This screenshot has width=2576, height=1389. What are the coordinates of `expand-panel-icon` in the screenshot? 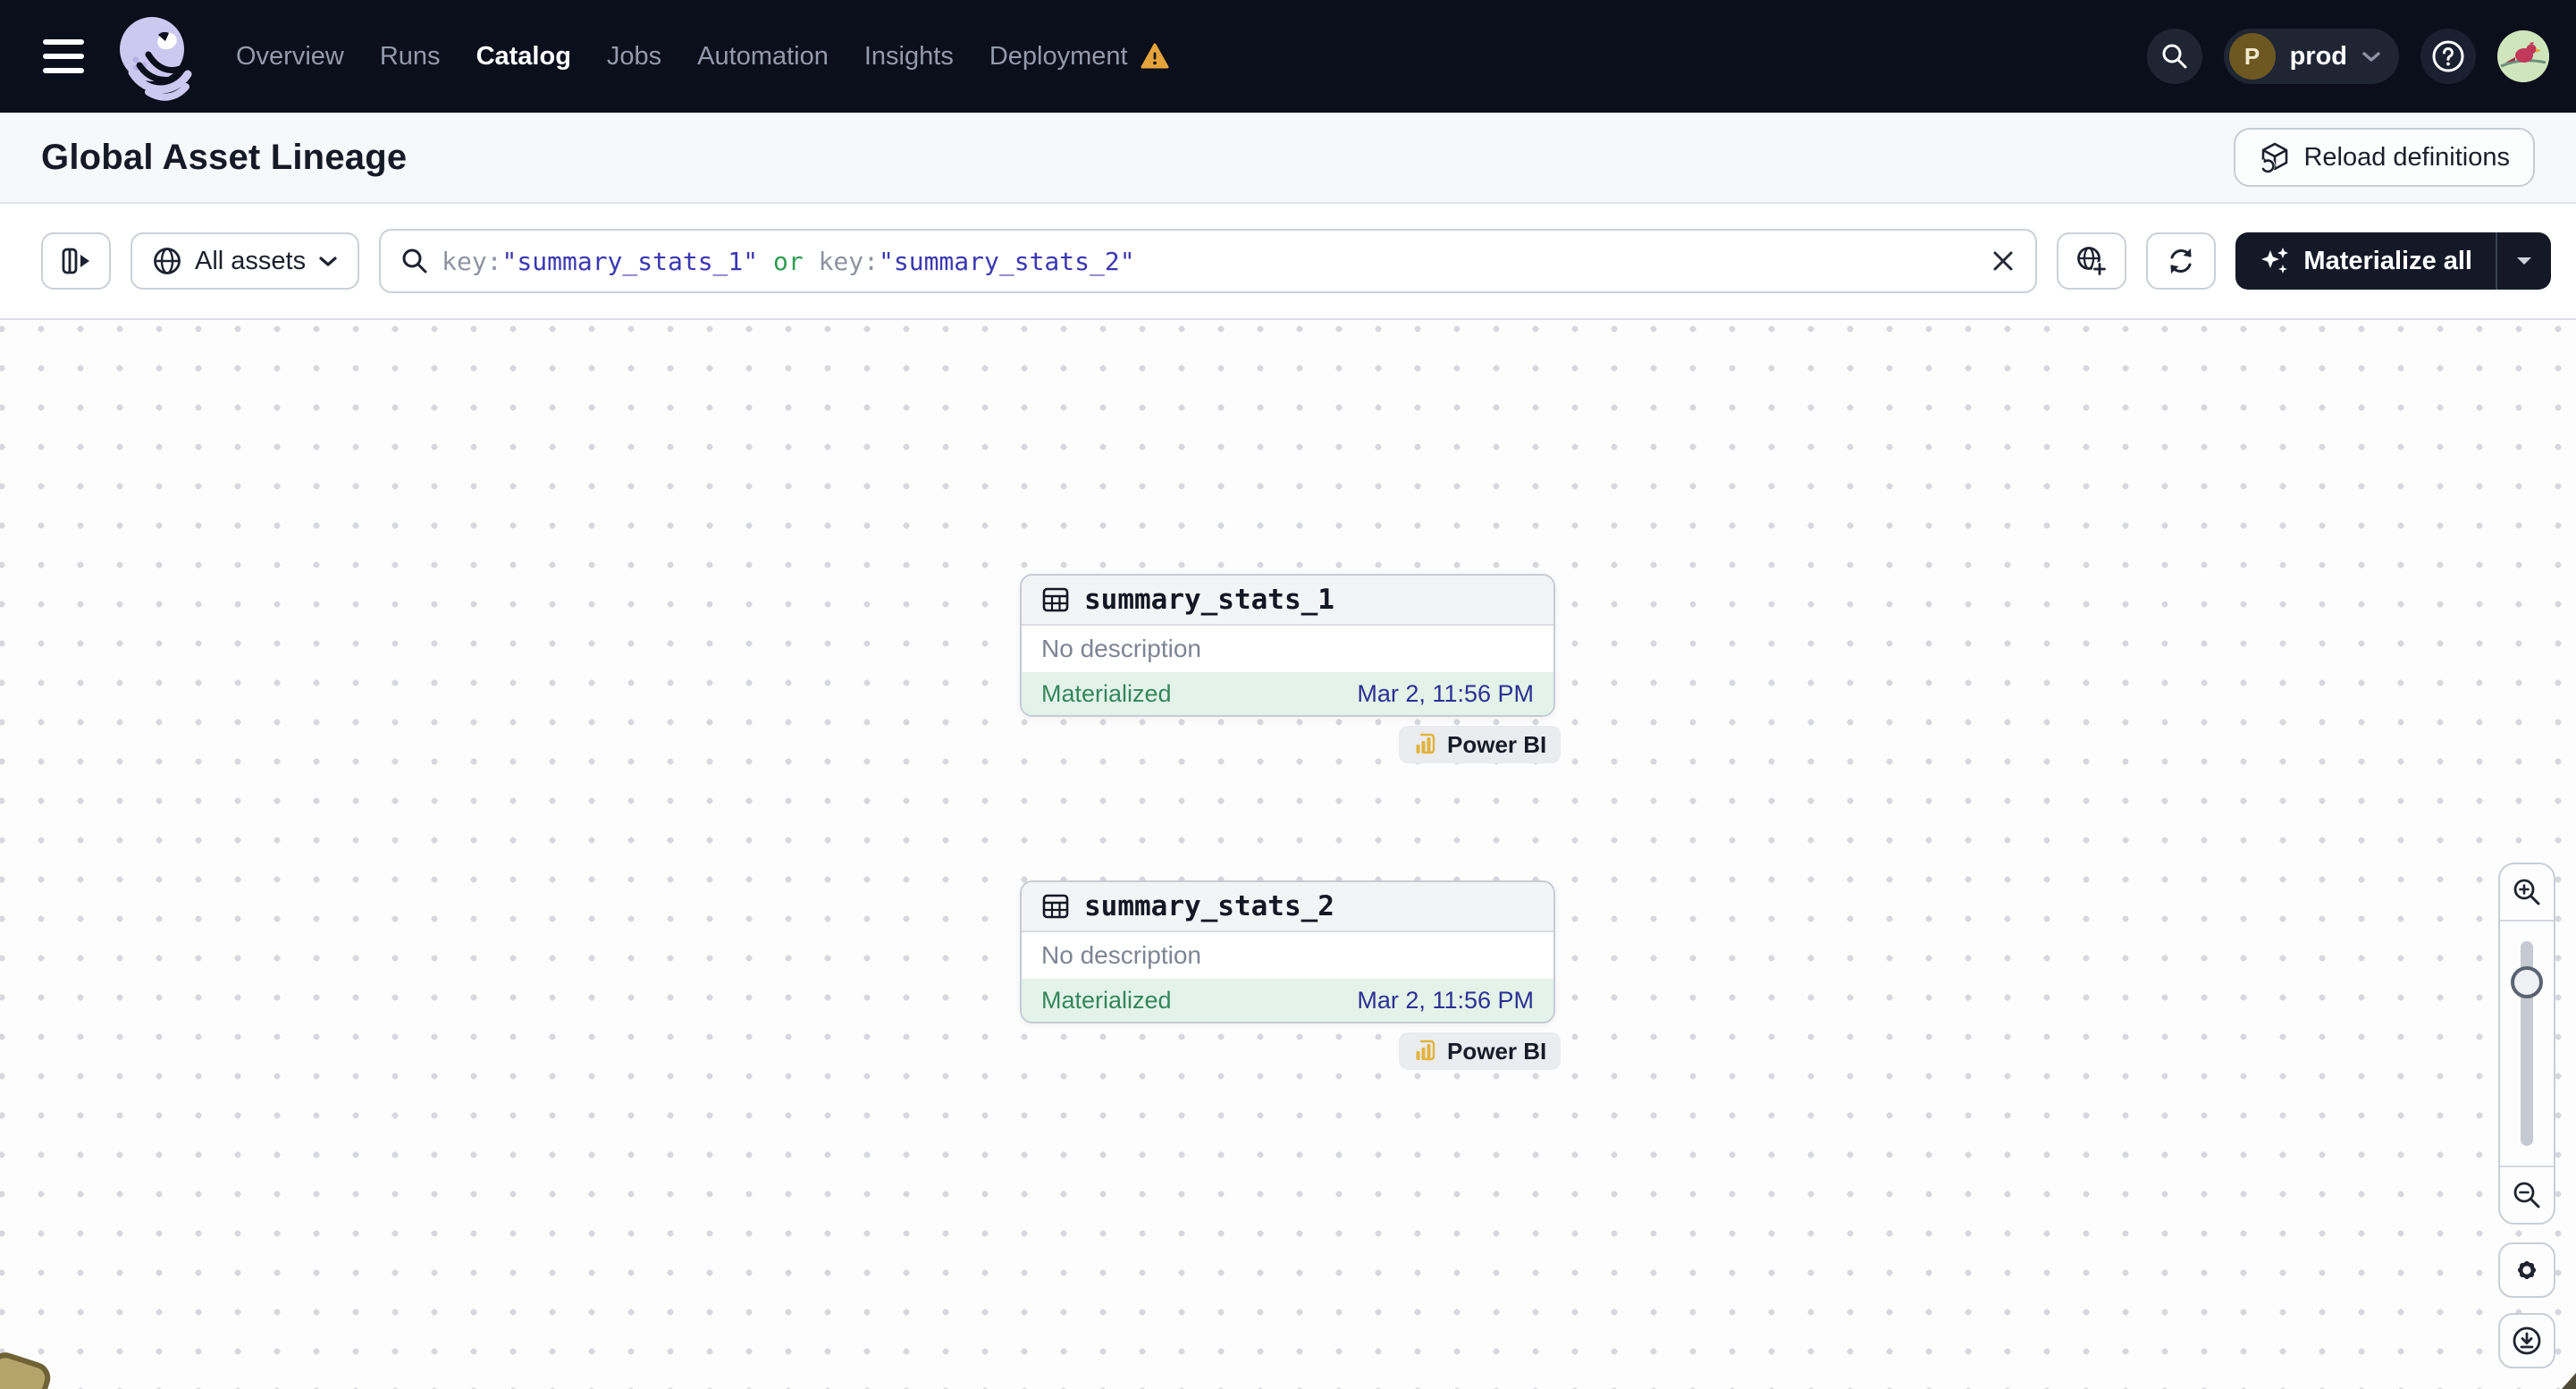 It's located at (76, 261).